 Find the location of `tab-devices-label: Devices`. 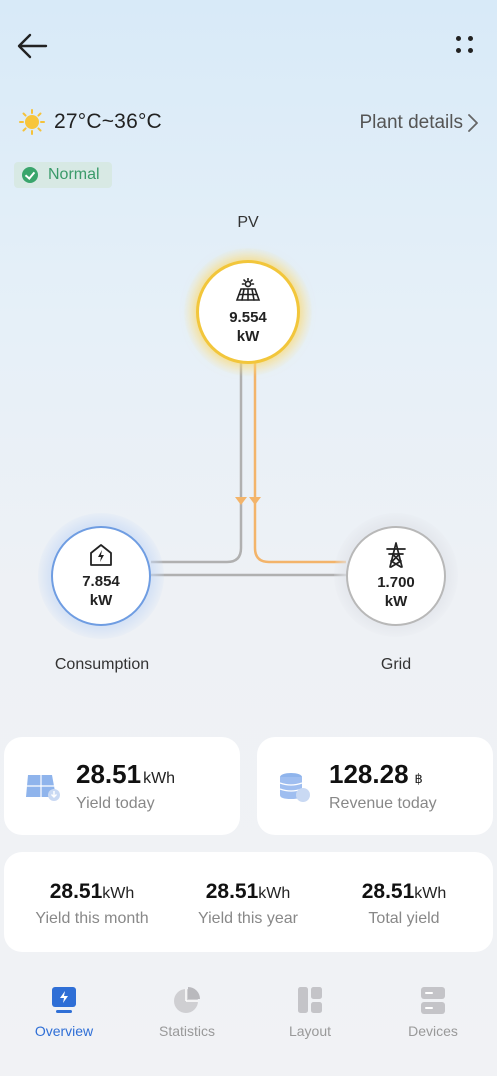

tab-devices-label: Devices is located at coordinates (433, 1031).